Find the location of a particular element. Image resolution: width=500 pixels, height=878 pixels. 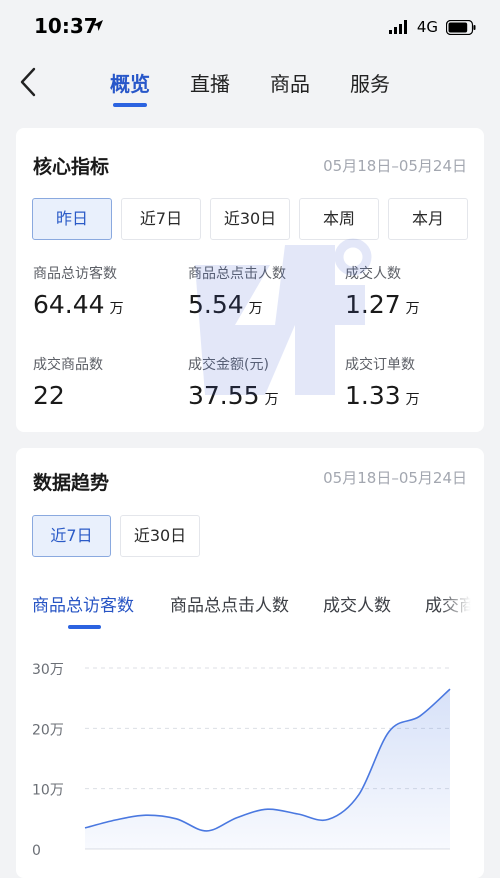

series-area is located at coordinates (267, 769).